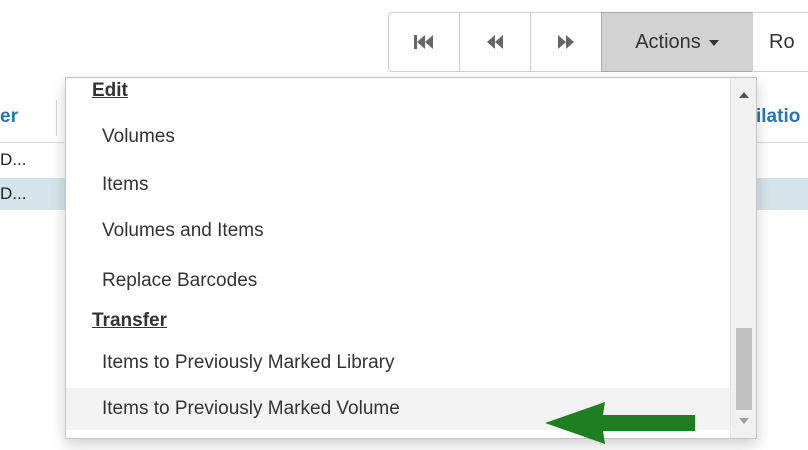  What do you see at coordinates (778, 116) in the screenshot?
I see `grid-column-header-right-label: ilatio` at bounding box center [778, 116].